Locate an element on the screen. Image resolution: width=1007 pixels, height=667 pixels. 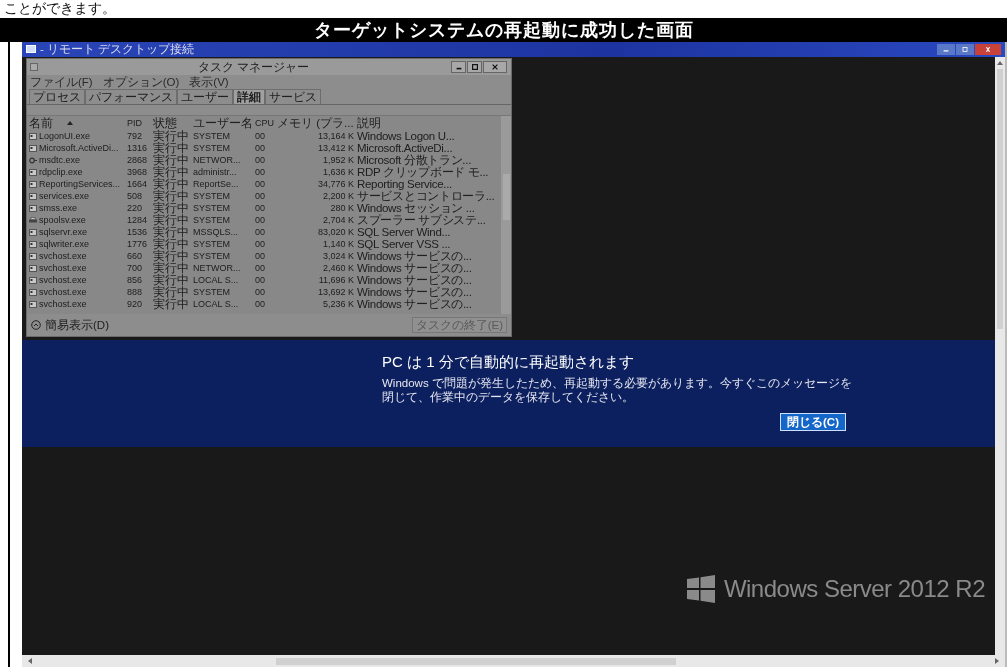
table-cell-text: 660 is located at coordinates (135, 256).